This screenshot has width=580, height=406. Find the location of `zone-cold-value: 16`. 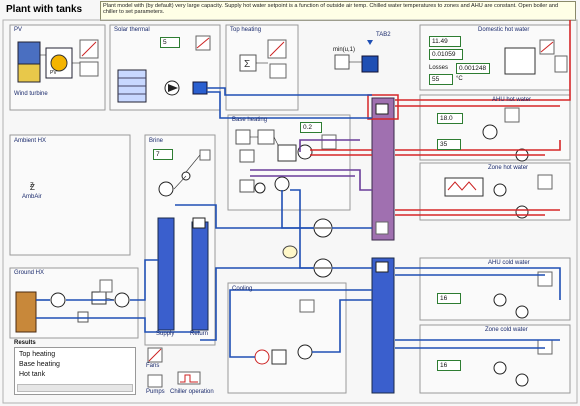

zone-cold-value: 16 is located at coordinates (449, 365).